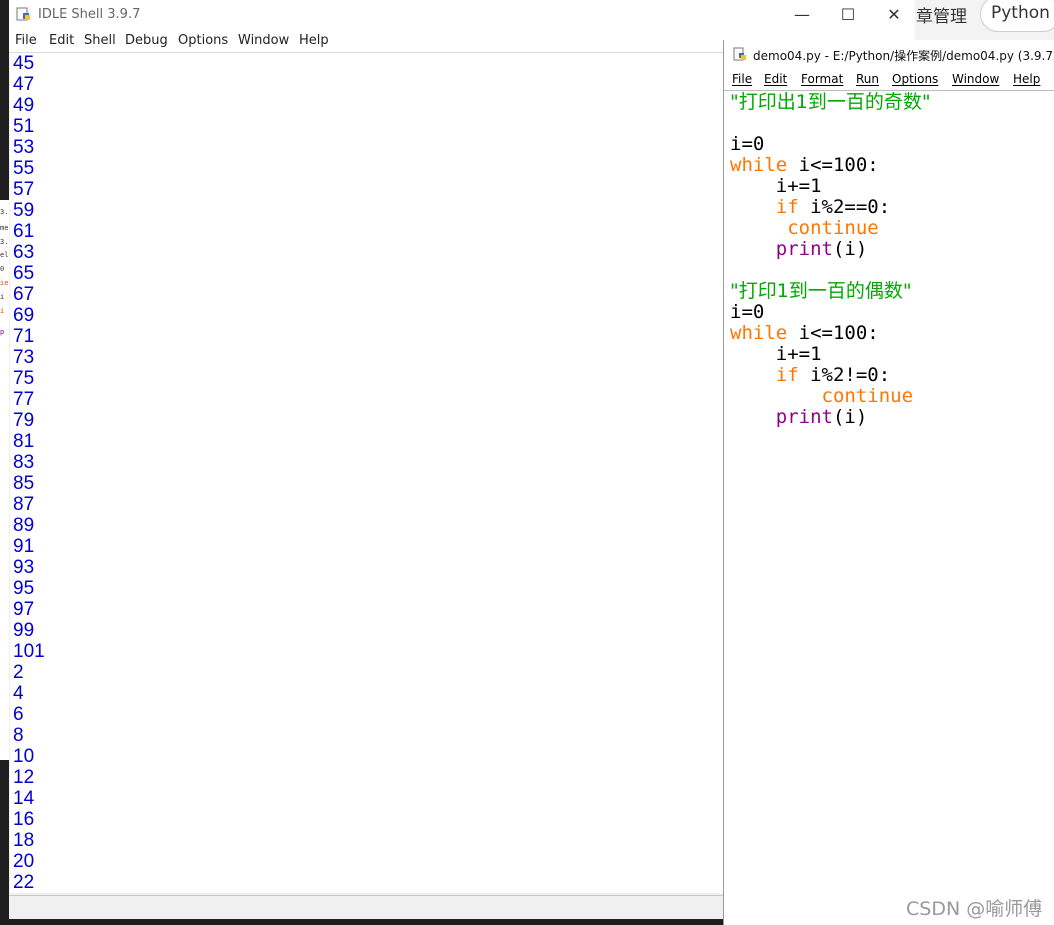  I want to click on shell-output-line: 85, so click(24, 483).